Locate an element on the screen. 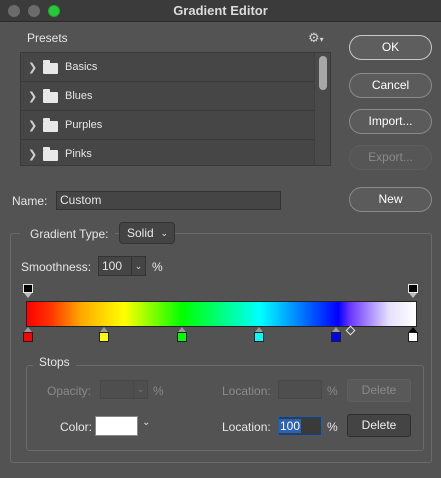 The width and height of the screenshot is (441, 478). preset-folder-basics: ❯ Basics is located at coordinates (167, 68).